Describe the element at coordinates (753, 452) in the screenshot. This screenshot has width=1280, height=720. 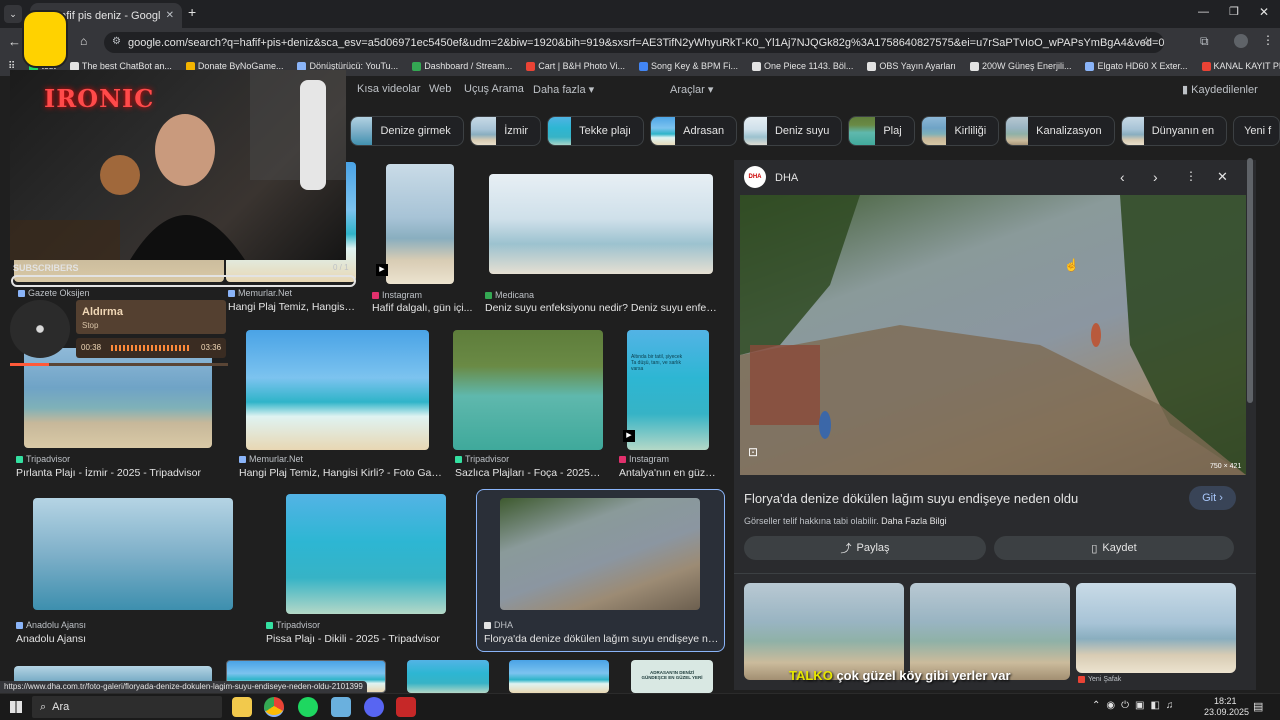
I see `lens-icon: ⊡` at that location.